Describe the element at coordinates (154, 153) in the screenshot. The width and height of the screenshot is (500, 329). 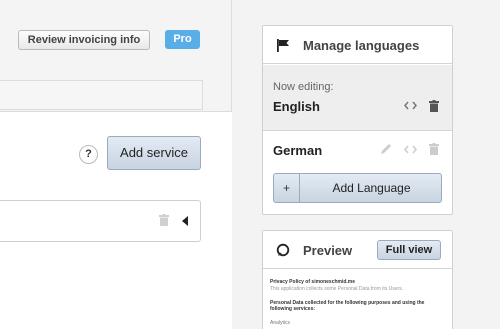
I see `add-service-button: Add service` at that location.